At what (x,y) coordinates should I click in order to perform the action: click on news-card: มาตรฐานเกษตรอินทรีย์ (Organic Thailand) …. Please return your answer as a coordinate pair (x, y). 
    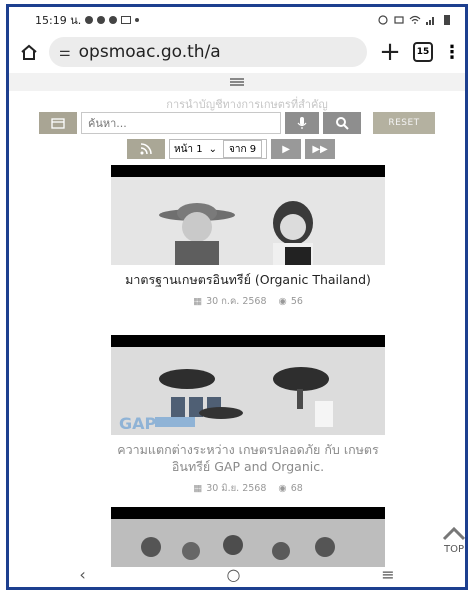
    Looking at the image, I should click on (248, 237).